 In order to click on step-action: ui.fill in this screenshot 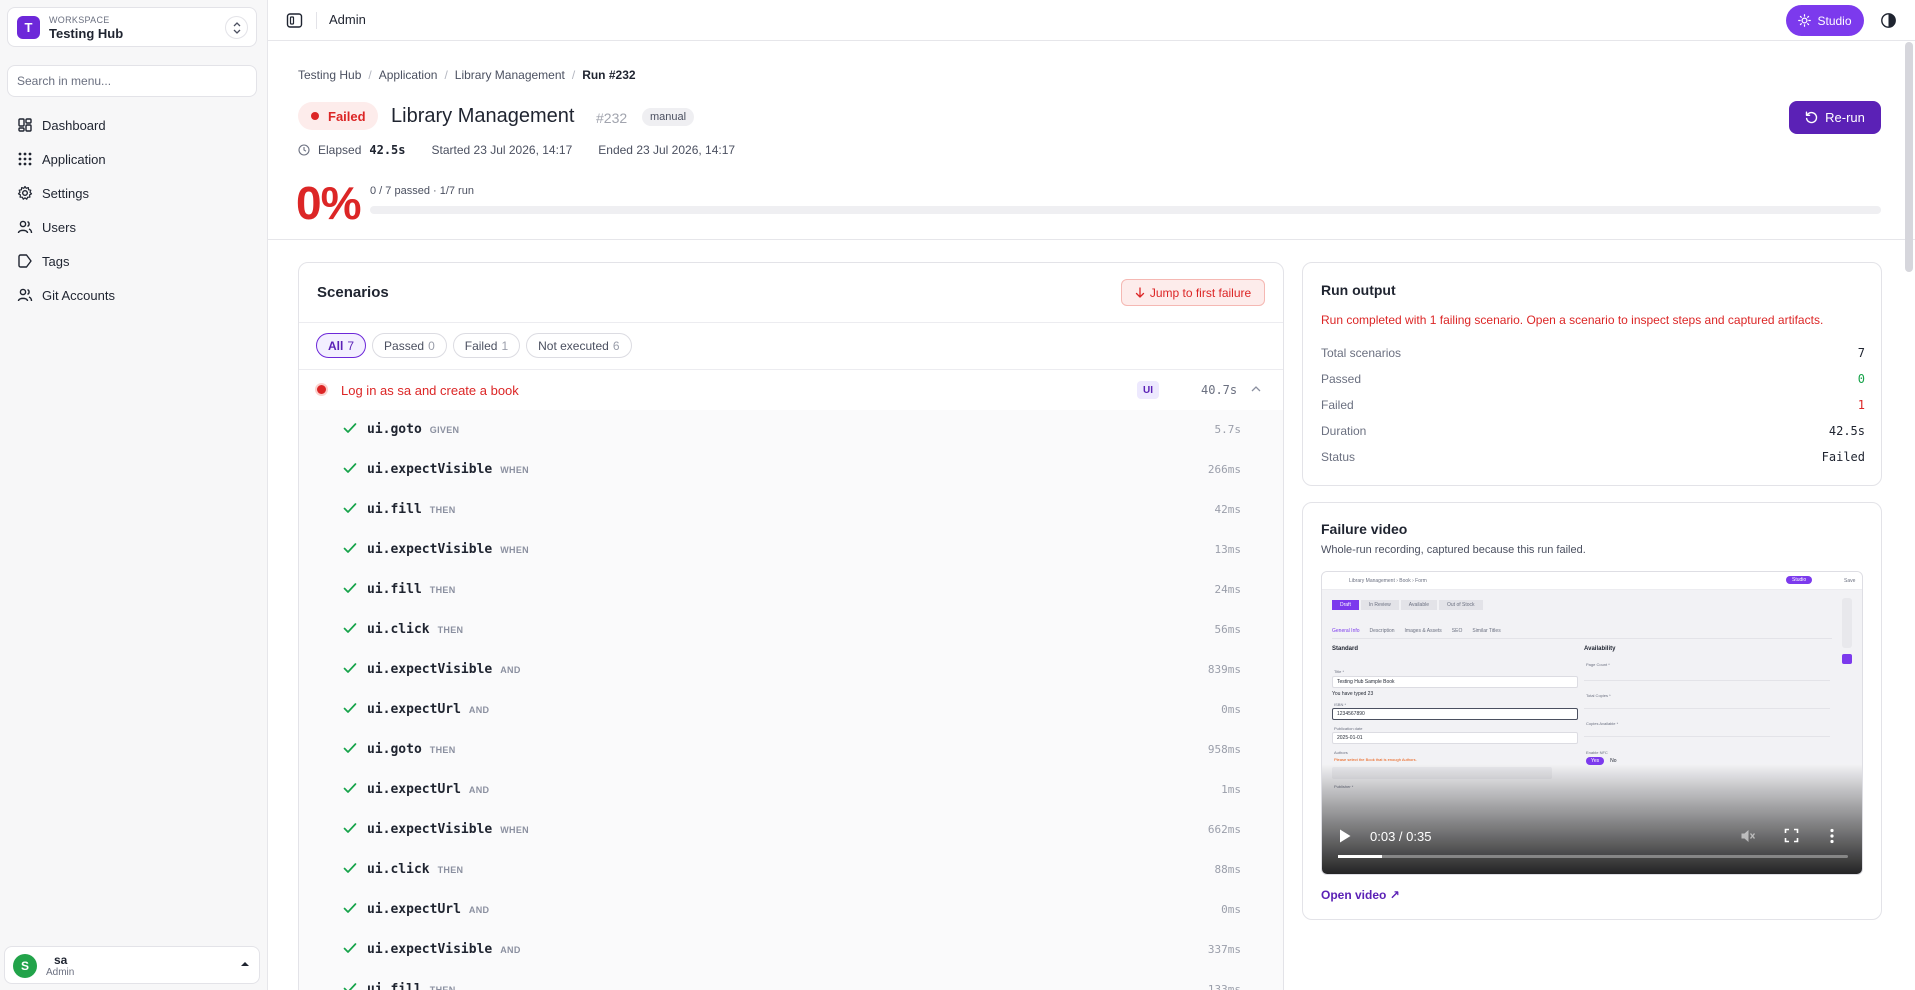, I will do `click(394, 589)`.